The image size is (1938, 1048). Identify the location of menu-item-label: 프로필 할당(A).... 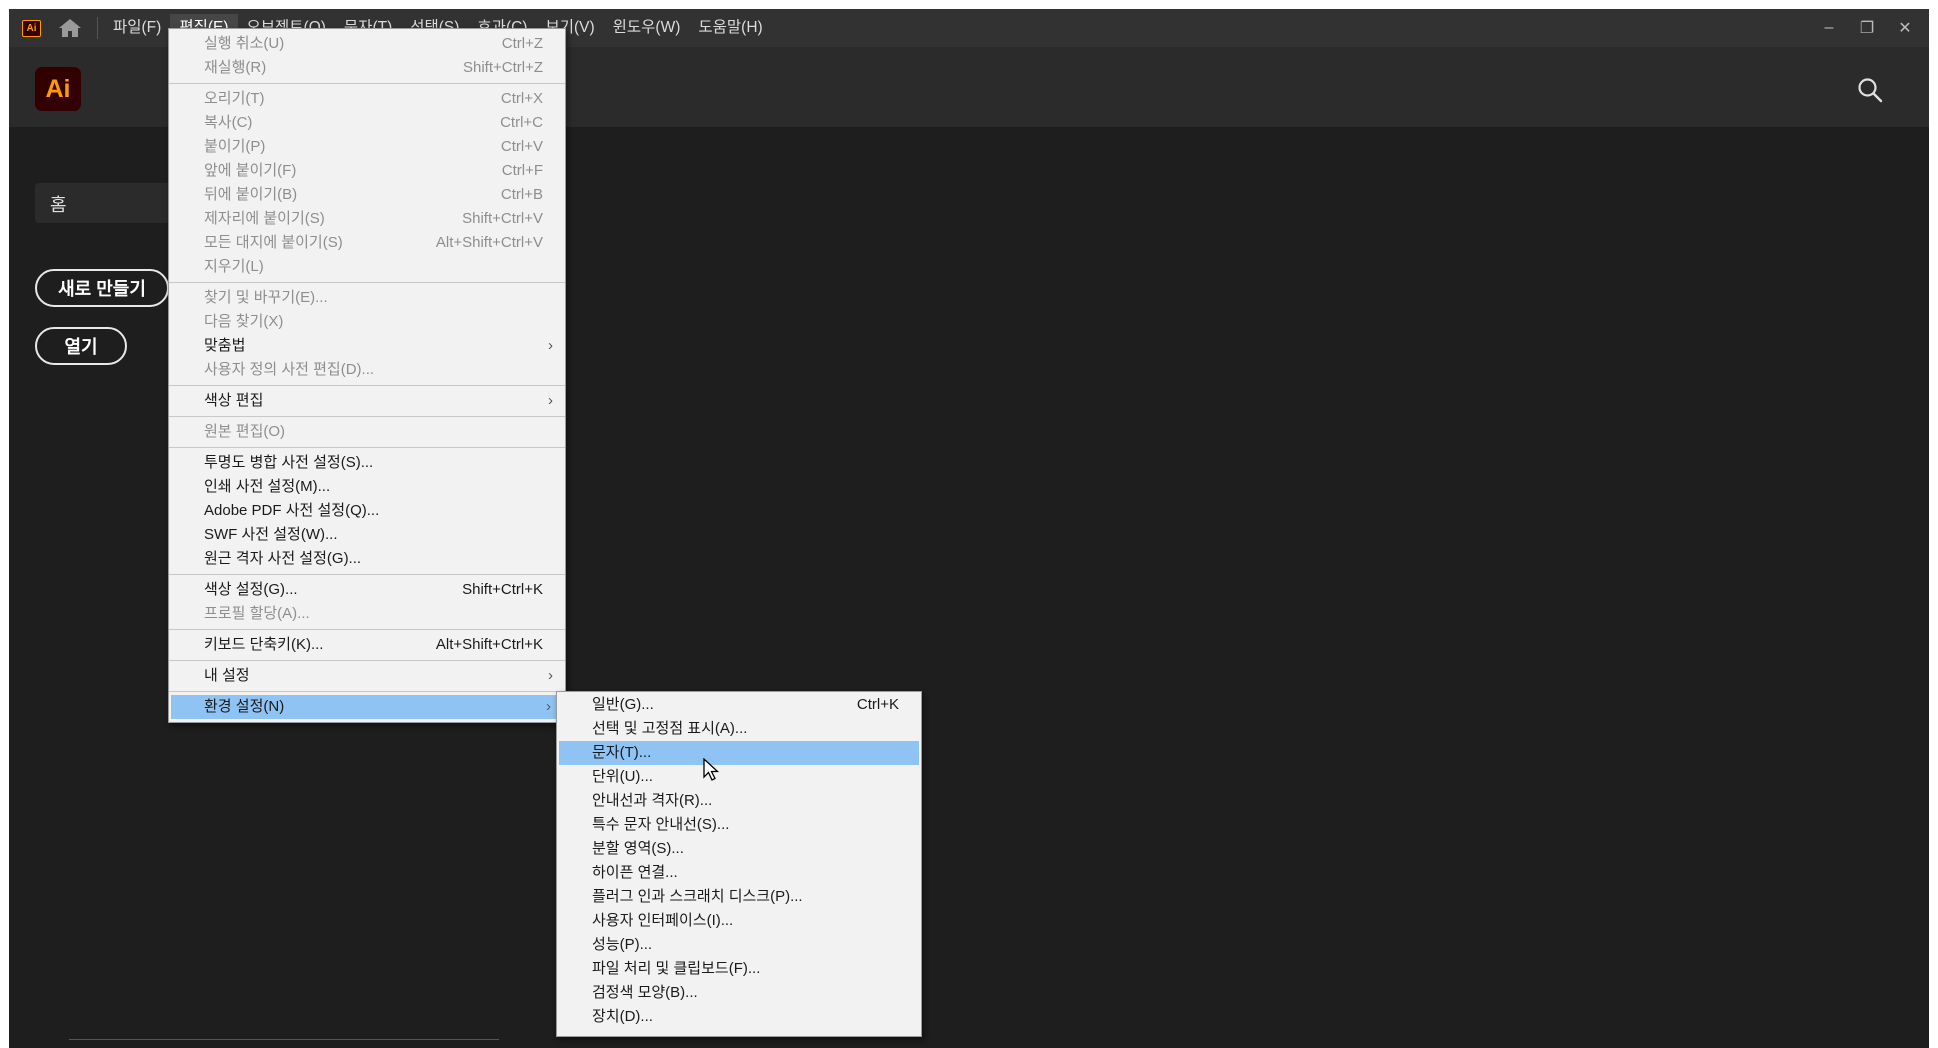
(257, 613).